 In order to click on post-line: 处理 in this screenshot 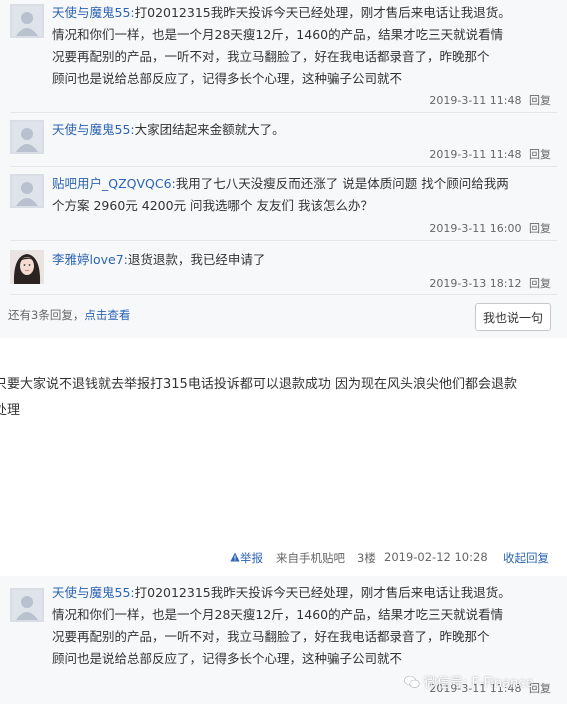, I will do `click(10, 410)`.